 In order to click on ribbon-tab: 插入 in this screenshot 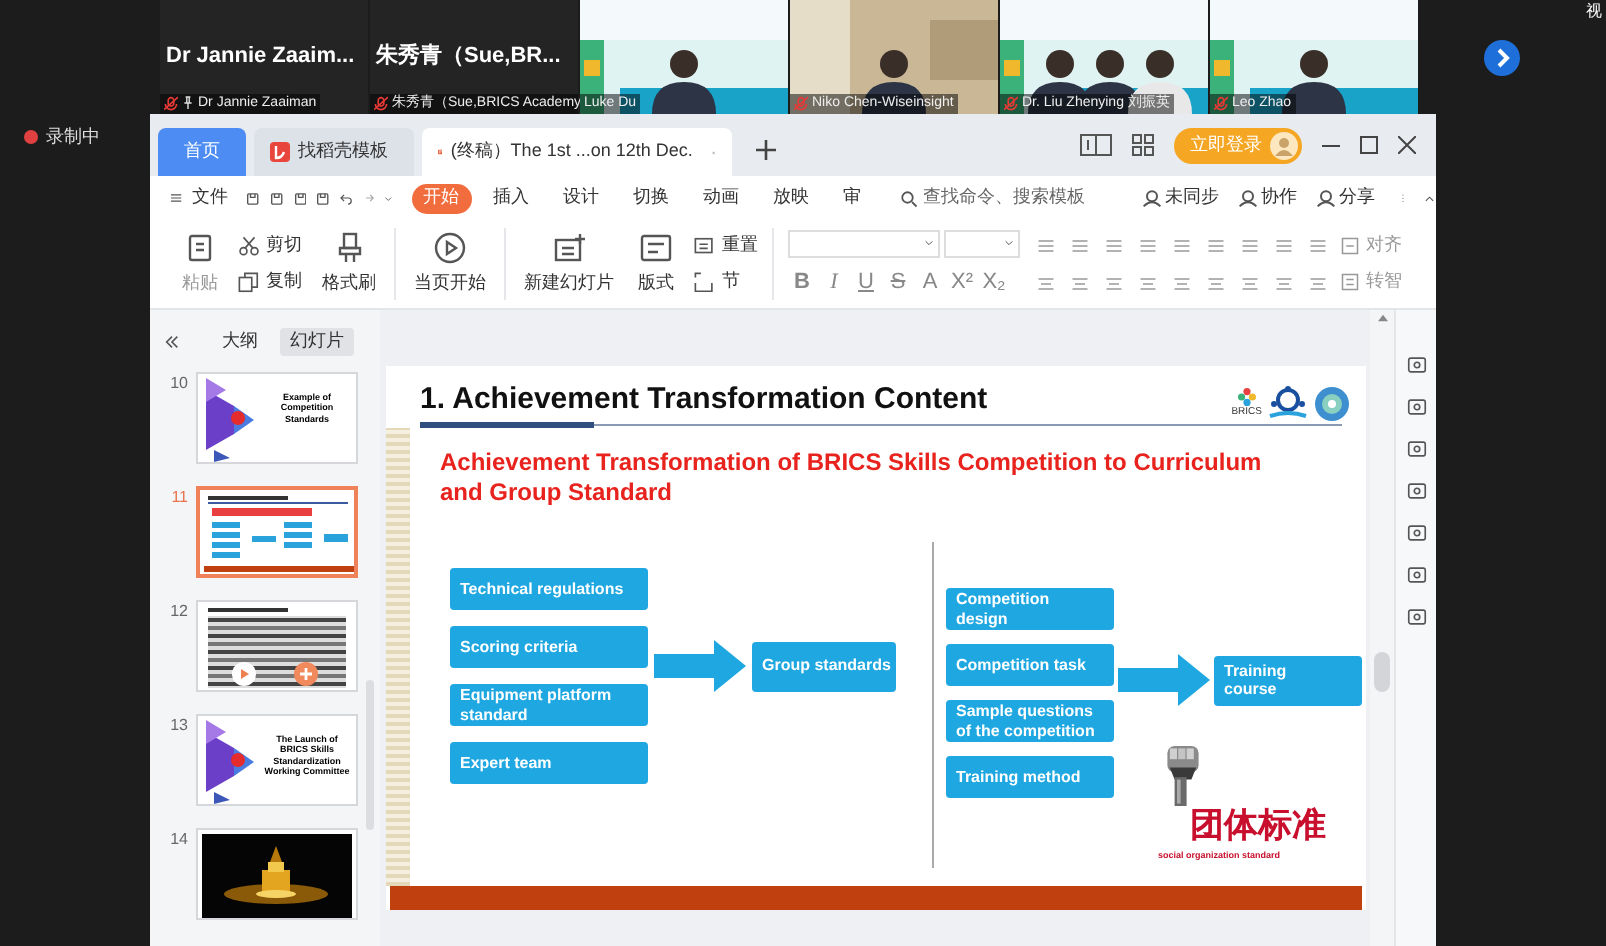, I will do `click(511, 198)`.